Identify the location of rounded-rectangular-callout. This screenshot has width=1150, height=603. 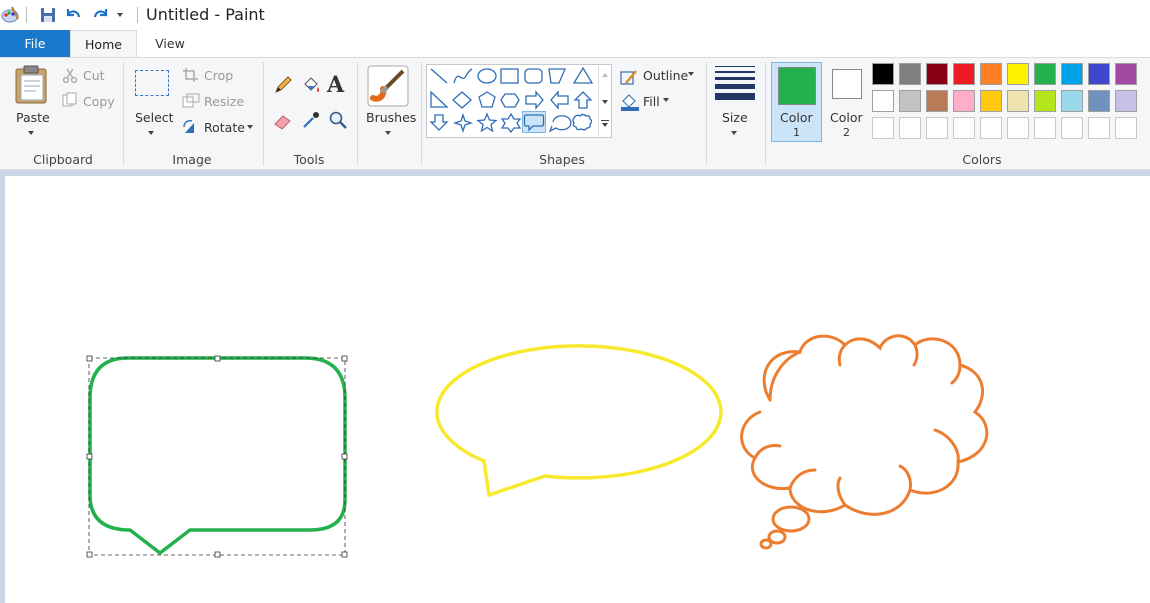
(217, 455).